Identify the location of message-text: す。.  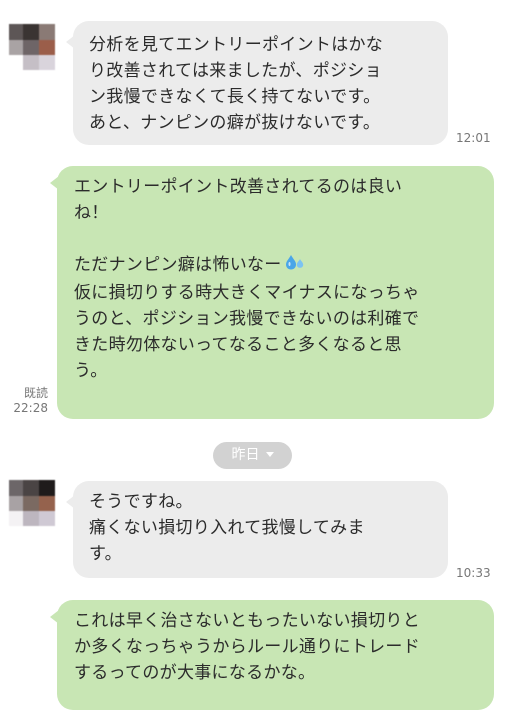
(105, 554).